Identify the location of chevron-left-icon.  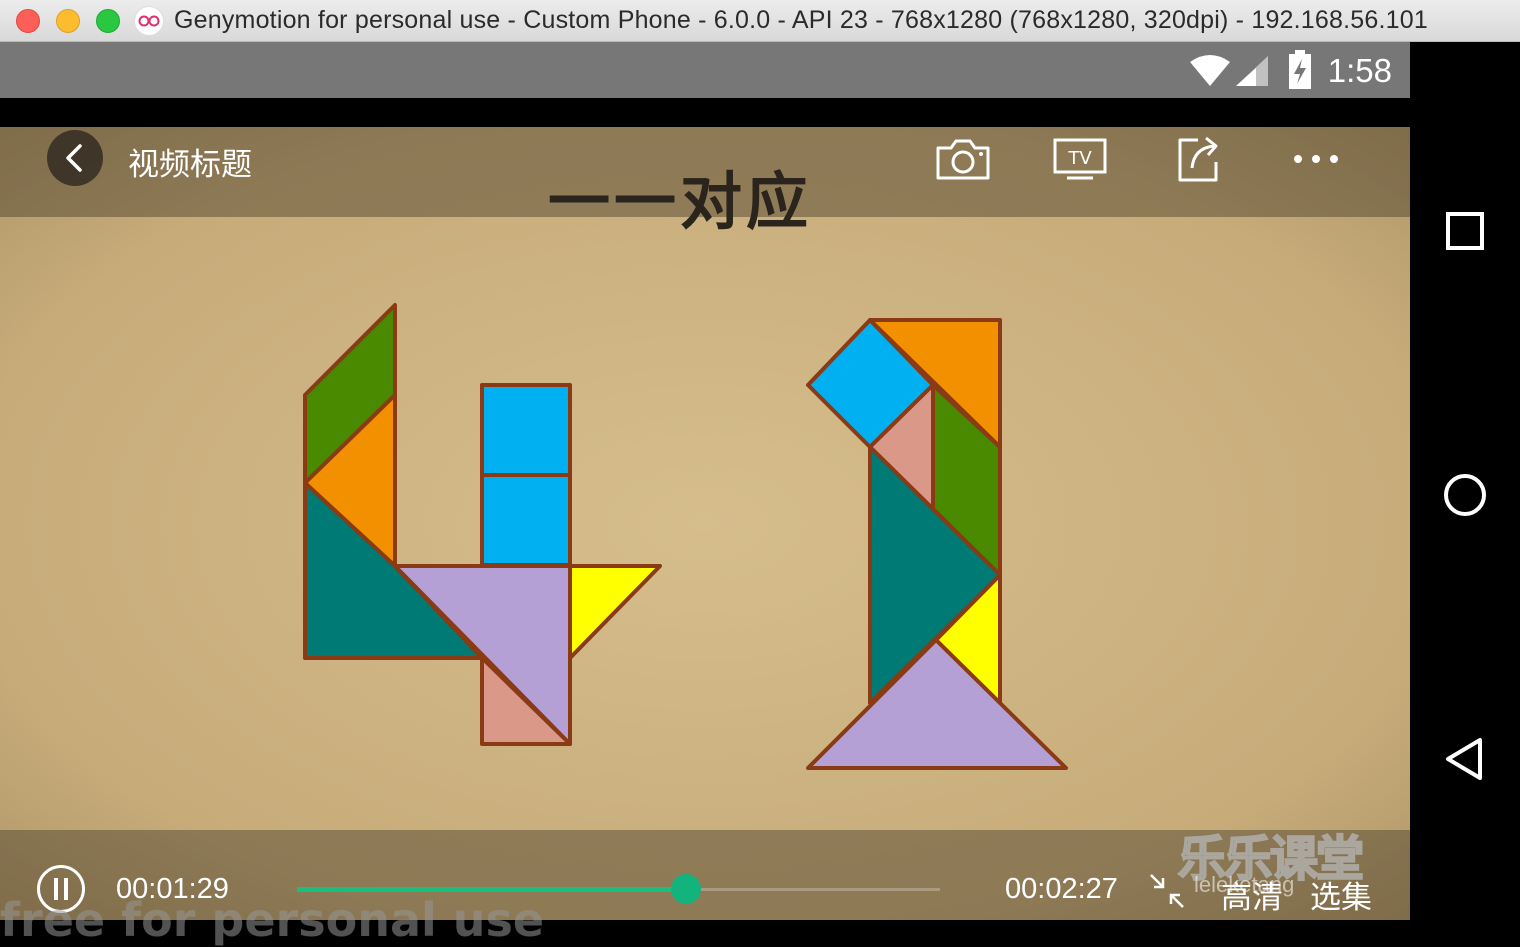
(74, 158).